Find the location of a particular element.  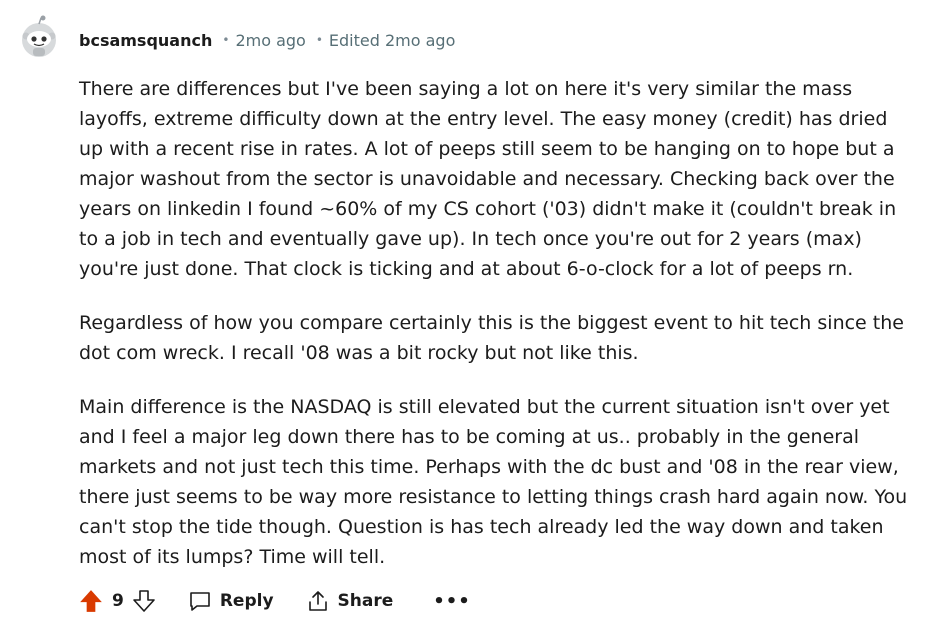

reply-button: Reply is located at coordinates (231, 601).